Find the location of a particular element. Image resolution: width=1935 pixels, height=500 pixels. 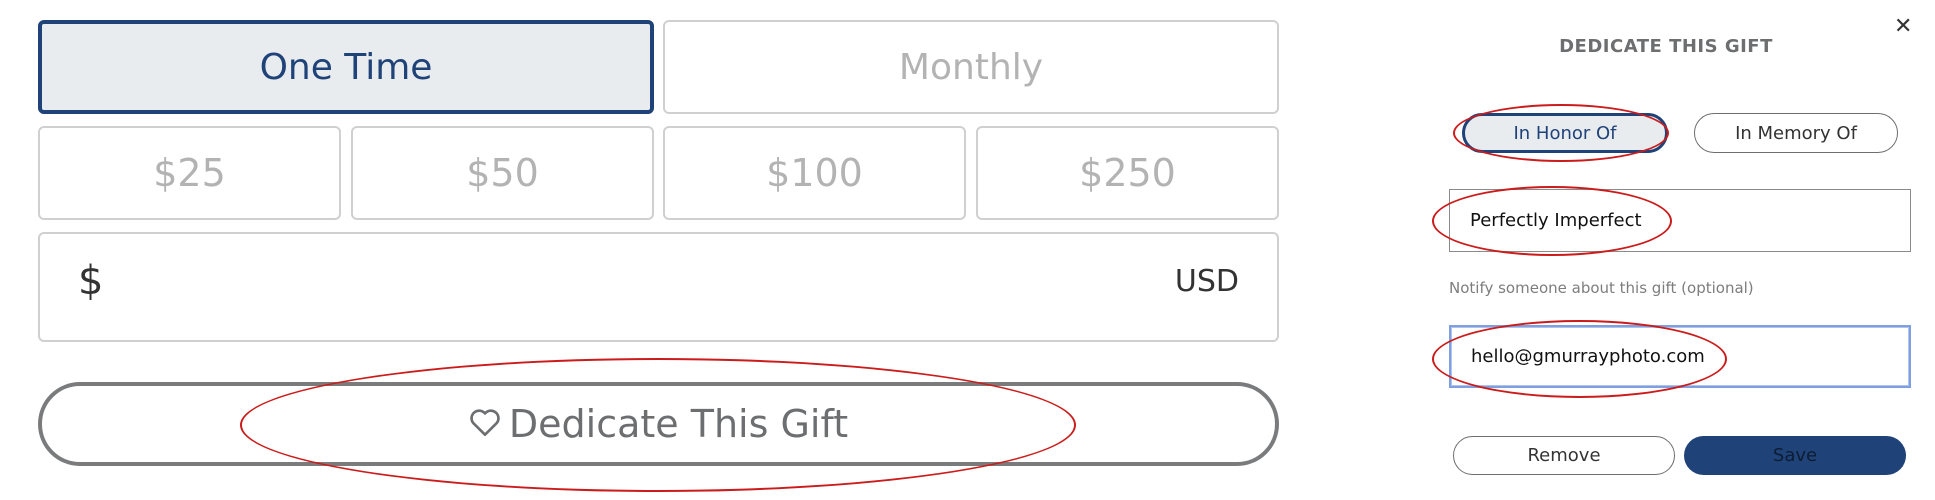

honoree-name-value: Perfectly Imperfect is located at coordinates (1556, 220).